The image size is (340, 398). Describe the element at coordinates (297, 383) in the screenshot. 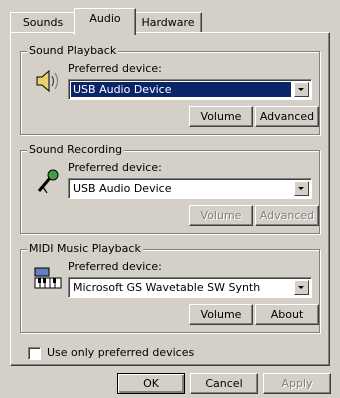

I see `apply-button: Apply` at that location.